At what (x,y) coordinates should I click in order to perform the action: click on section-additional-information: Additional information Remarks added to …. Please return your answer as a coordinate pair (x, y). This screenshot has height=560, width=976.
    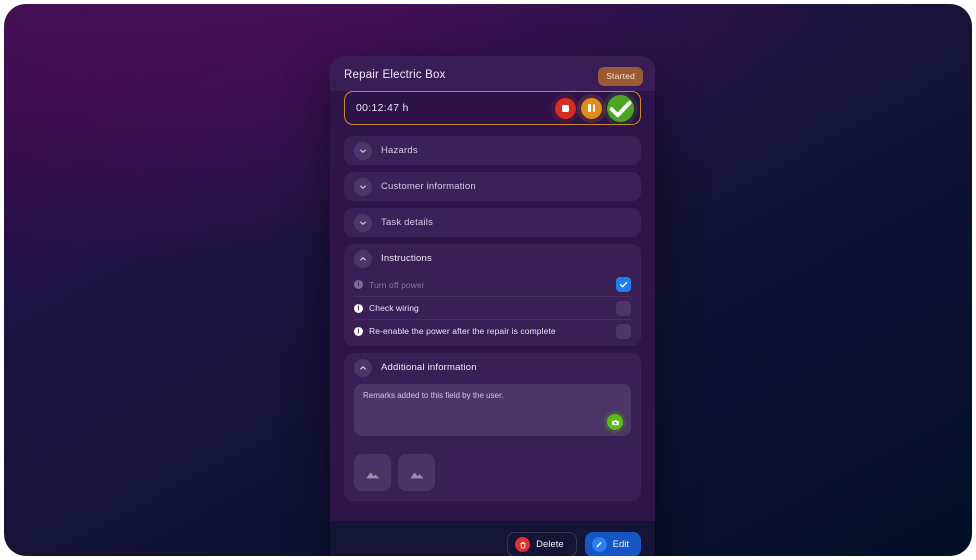
    Looking at the image, I should click on (492, 427).